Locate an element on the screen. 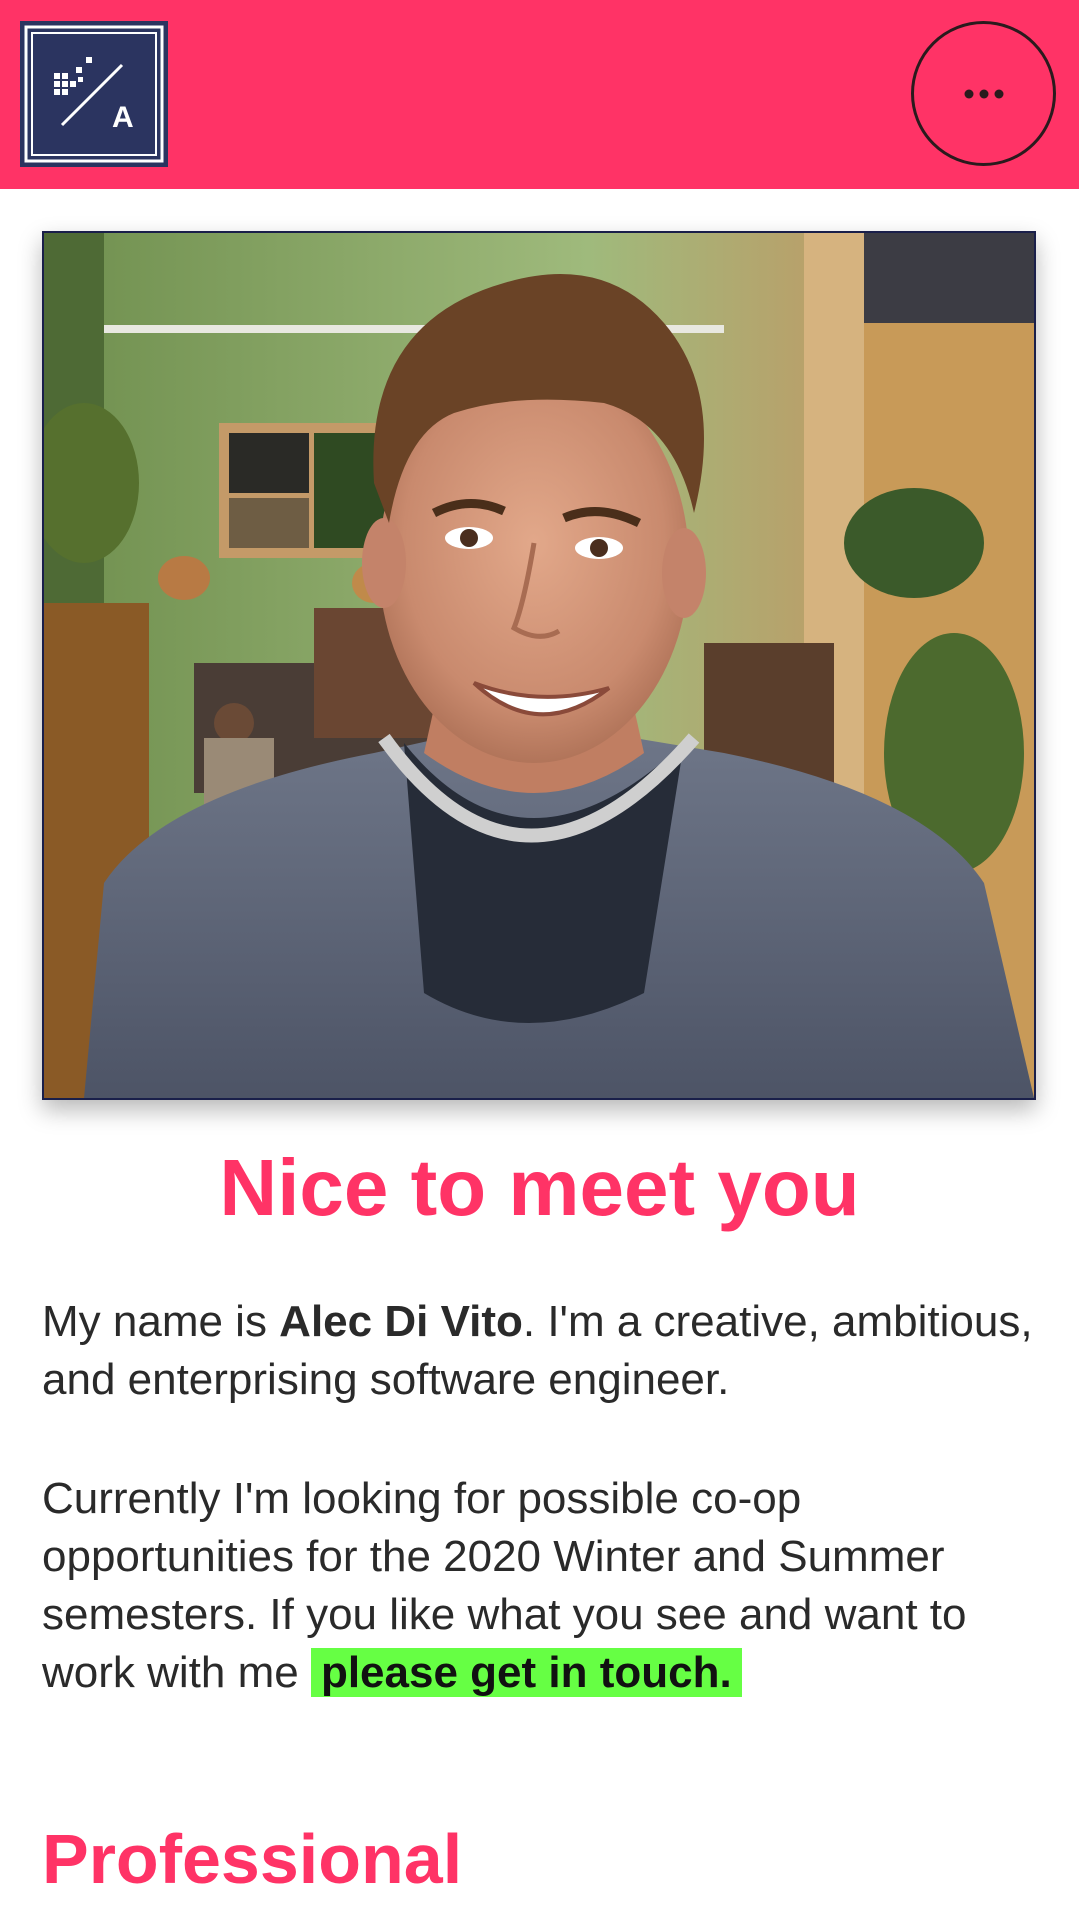 This screenshot has height=1919, width=1079. logo-letter: A is located at coordinates (123, 117).